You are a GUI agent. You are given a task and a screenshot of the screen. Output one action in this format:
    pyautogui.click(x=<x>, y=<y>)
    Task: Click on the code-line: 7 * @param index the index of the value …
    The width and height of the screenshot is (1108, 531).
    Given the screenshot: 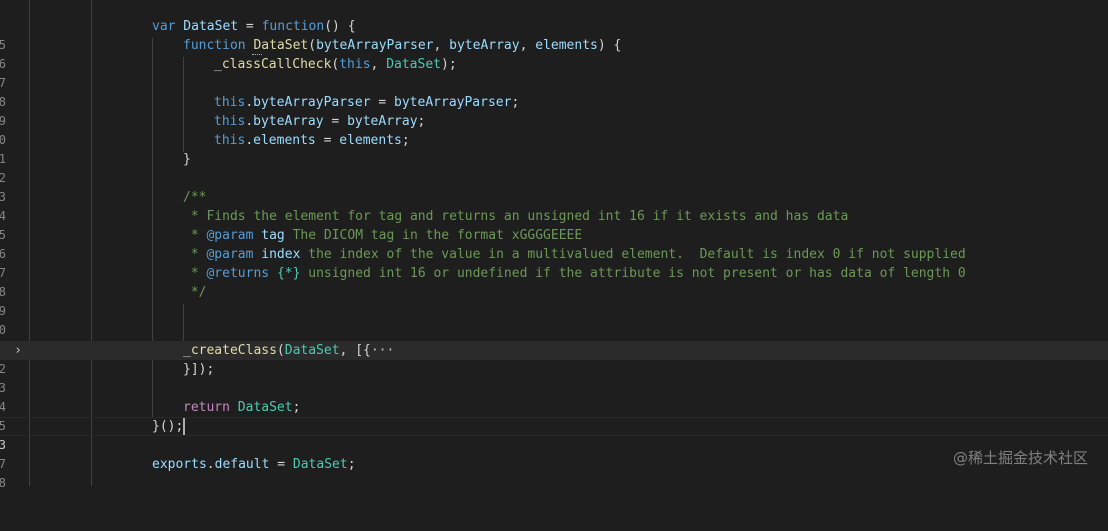 What is the action you would take?
    pyautogui.click(x=554, y=262)
    